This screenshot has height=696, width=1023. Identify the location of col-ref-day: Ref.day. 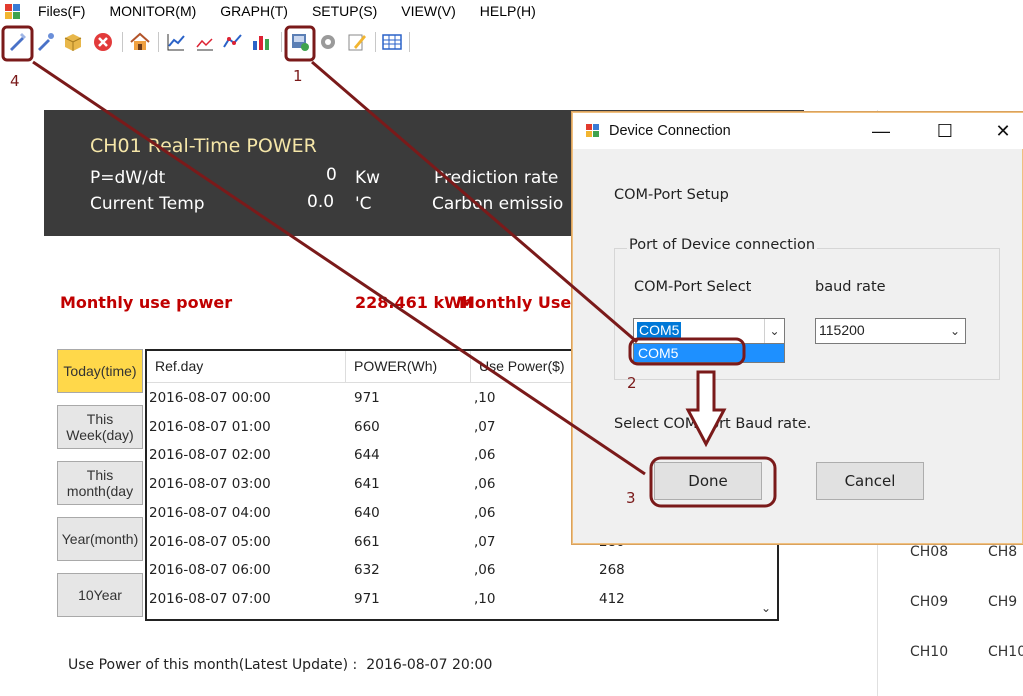
(179, 366).